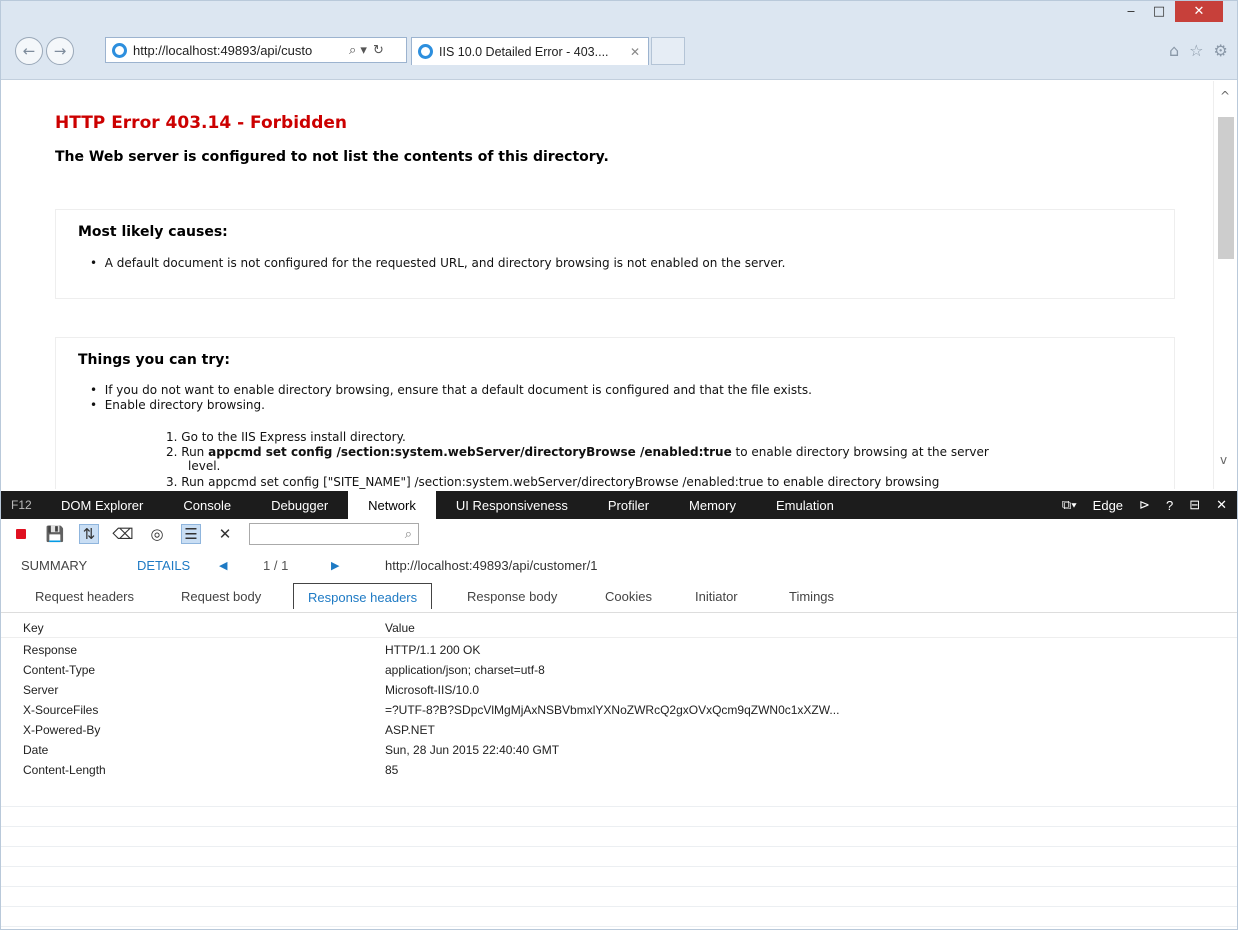  Describe the element at coordinates (1225, 285) in the screenshot. I see `page-scrollbar: ^ v` at that location.